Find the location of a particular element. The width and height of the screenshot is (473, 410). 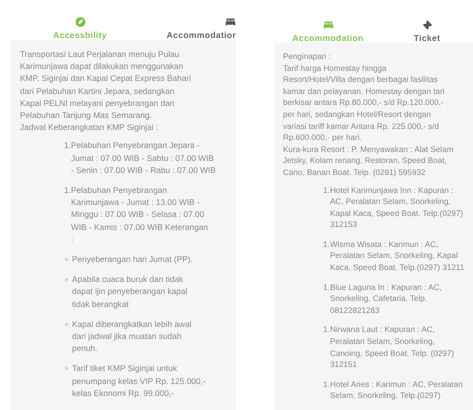

tab: Ticket is located at coordinates (427, 30).